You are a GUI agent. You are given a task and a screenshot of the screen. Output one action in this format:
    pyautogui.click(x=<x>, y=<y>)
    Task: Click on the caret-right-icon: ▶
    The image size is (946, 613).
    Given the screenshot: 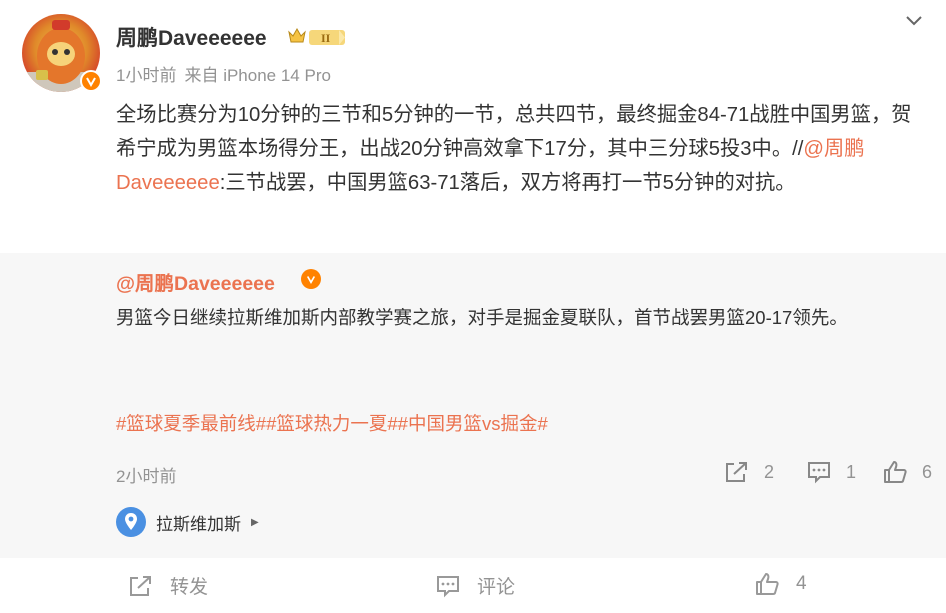 What is the action you would take?
    pyautogui.click(x=255, y=522)
    